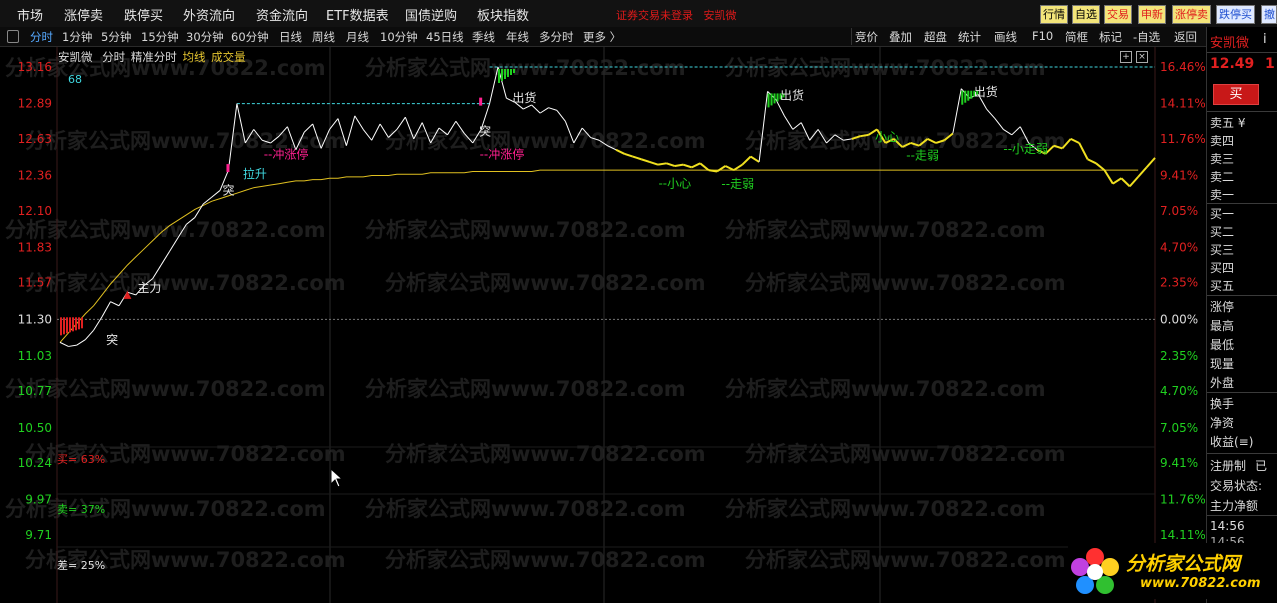  What do you see at coordinates (1086, 14) in the screenshot?
I see `watchlist-button: 自选` at bounding box center [1086, 14].